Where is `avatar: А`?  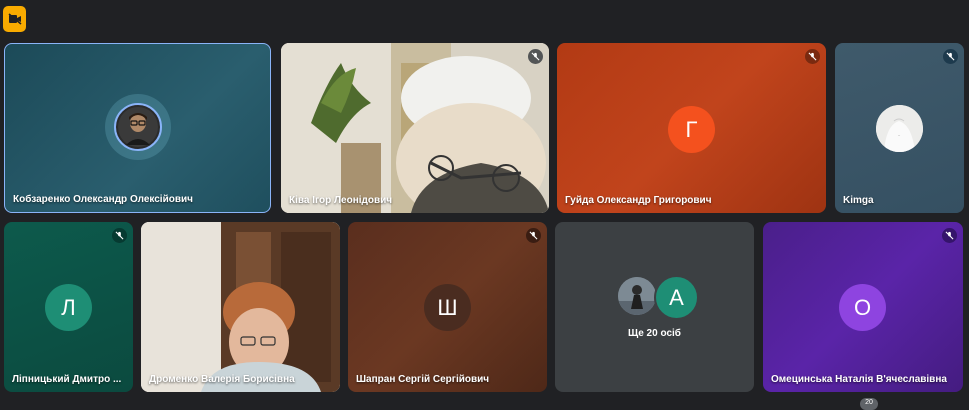 avatar: А is located at coordinates (676, 297).